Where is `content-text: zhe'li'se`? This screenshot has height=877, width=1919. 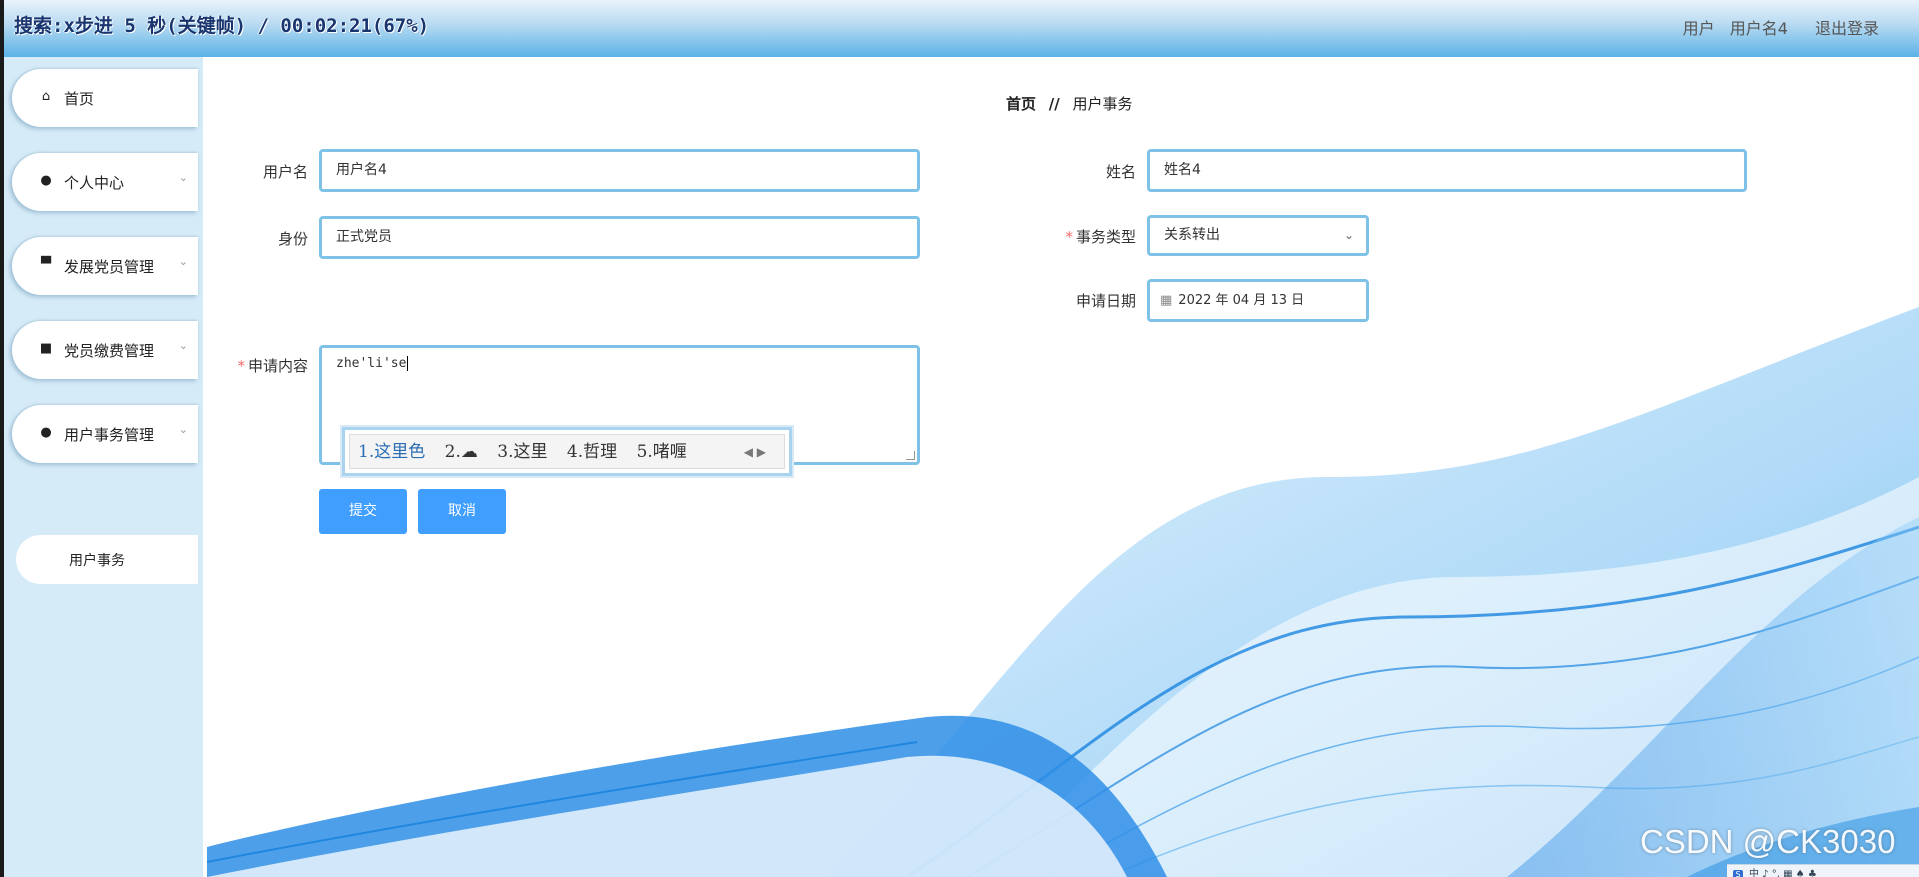 content-text: zhe'li'se is located at coordinates (371, 363).